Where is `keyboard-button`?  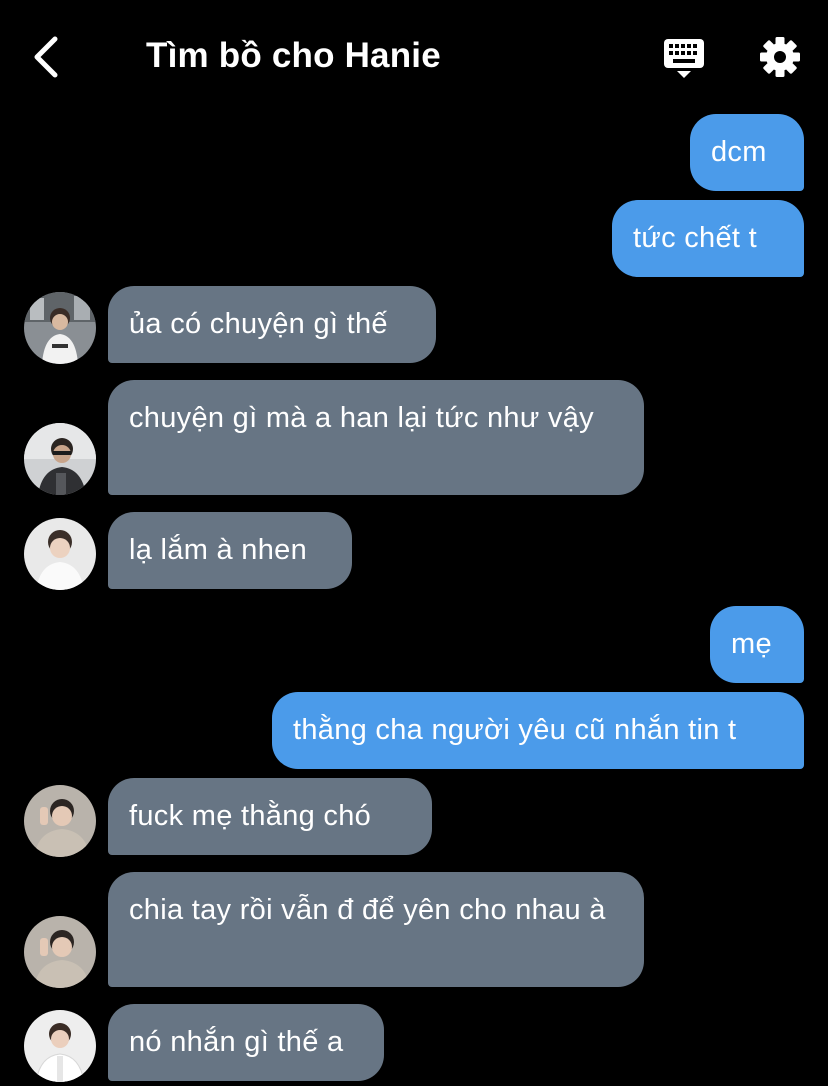
keyboard-button is located at coordinates (684, 58).